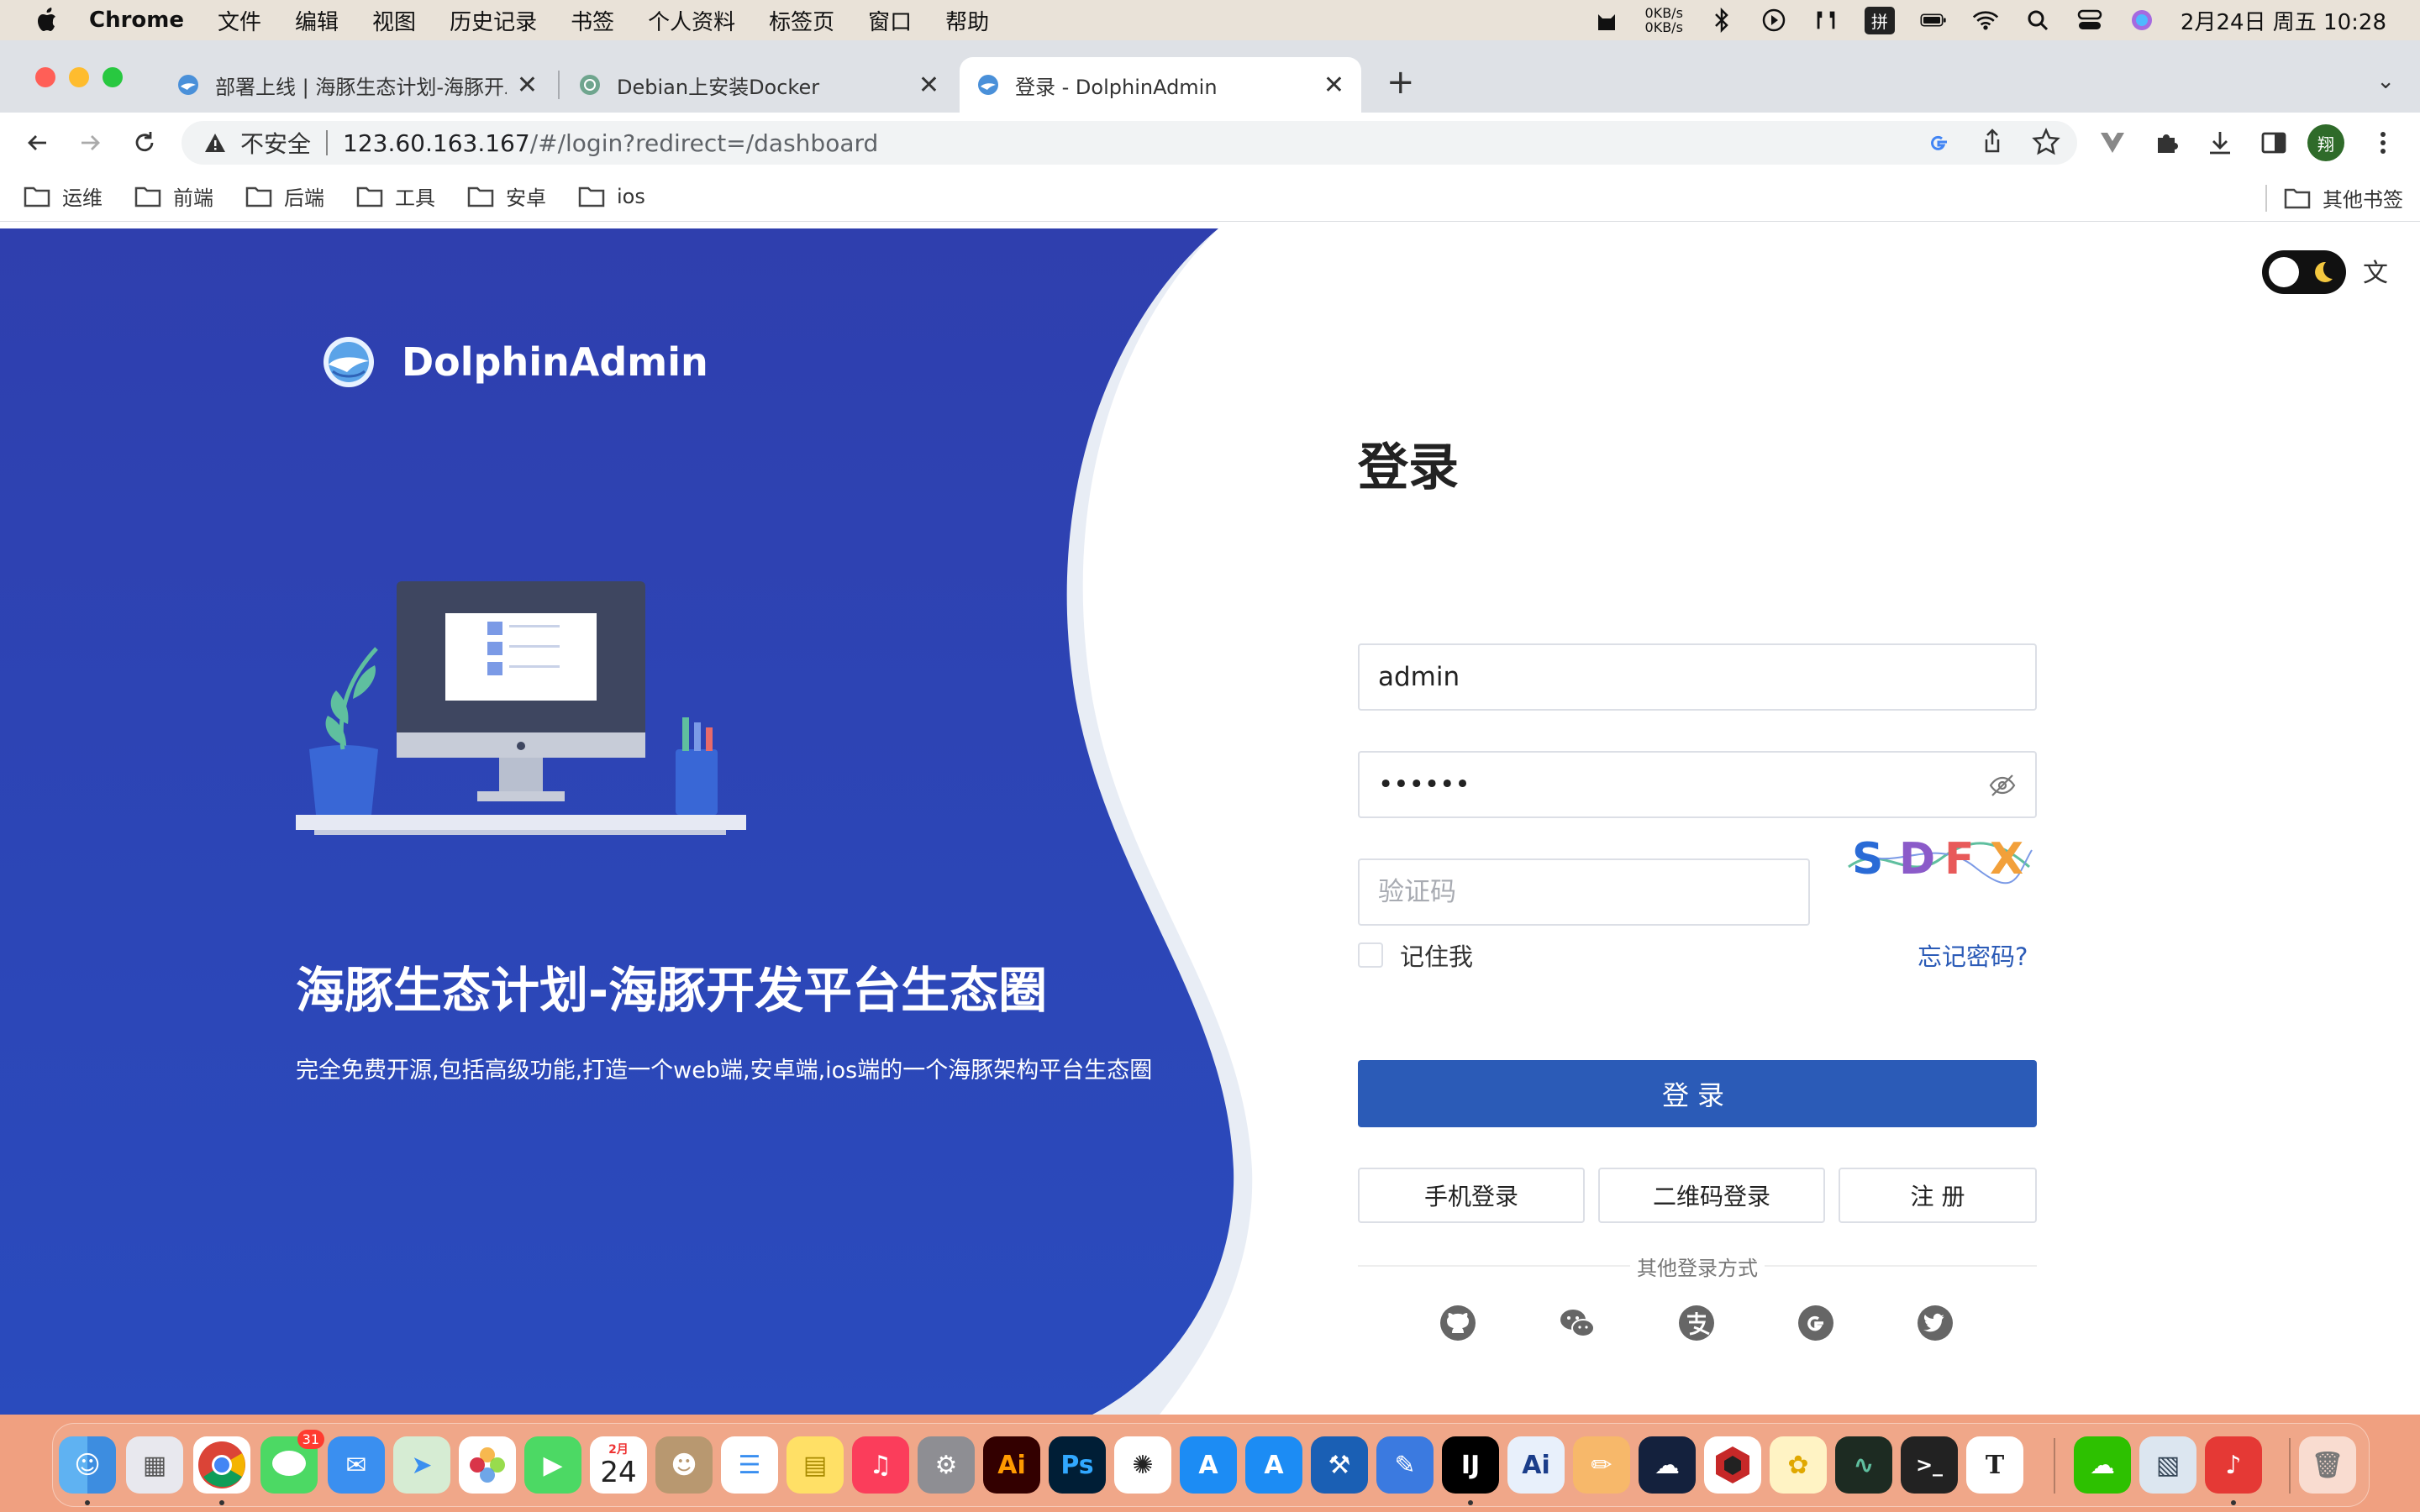  What do you see at coordinates (1863, 1465) in the screenshot?
I see `activity-monitor-icon: ∿` at bounding box center [1863, 1465].